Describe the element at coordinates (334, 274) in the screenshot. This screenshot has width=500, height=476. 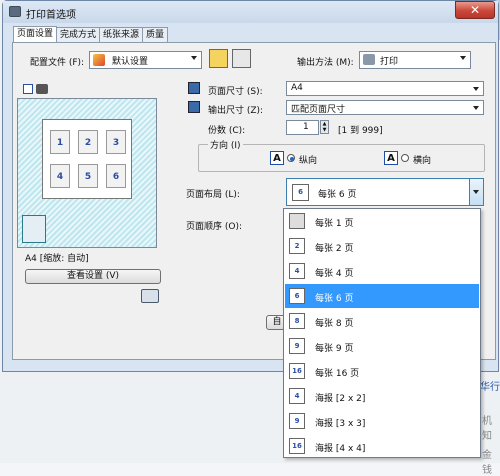
I see `dropdown-item-label: 每张 4 页` at that location.